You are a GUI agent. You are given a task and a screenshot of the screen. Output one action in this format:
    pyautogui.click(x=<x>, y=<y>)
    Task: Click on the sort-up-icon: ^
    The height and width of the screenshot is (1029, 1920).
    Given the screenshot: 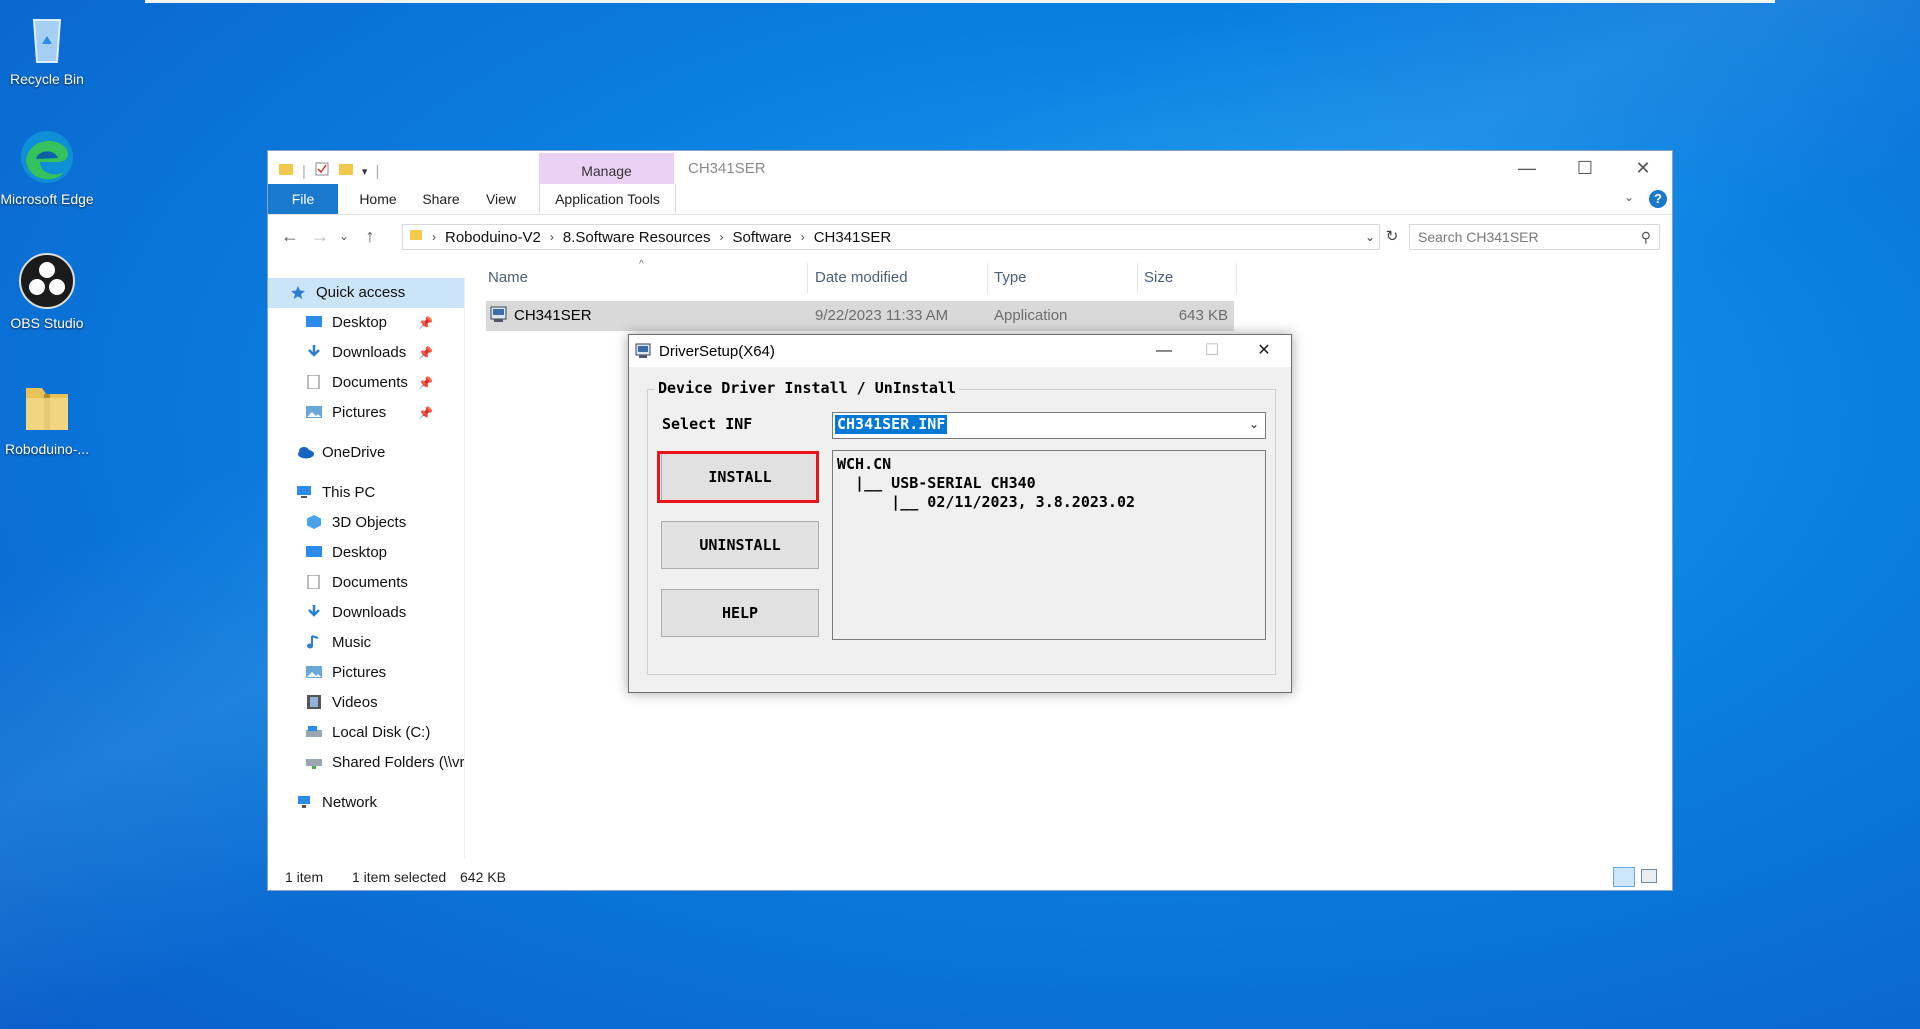 What is the action you would take?
    pyautogui.click(x=641, y=264)
    